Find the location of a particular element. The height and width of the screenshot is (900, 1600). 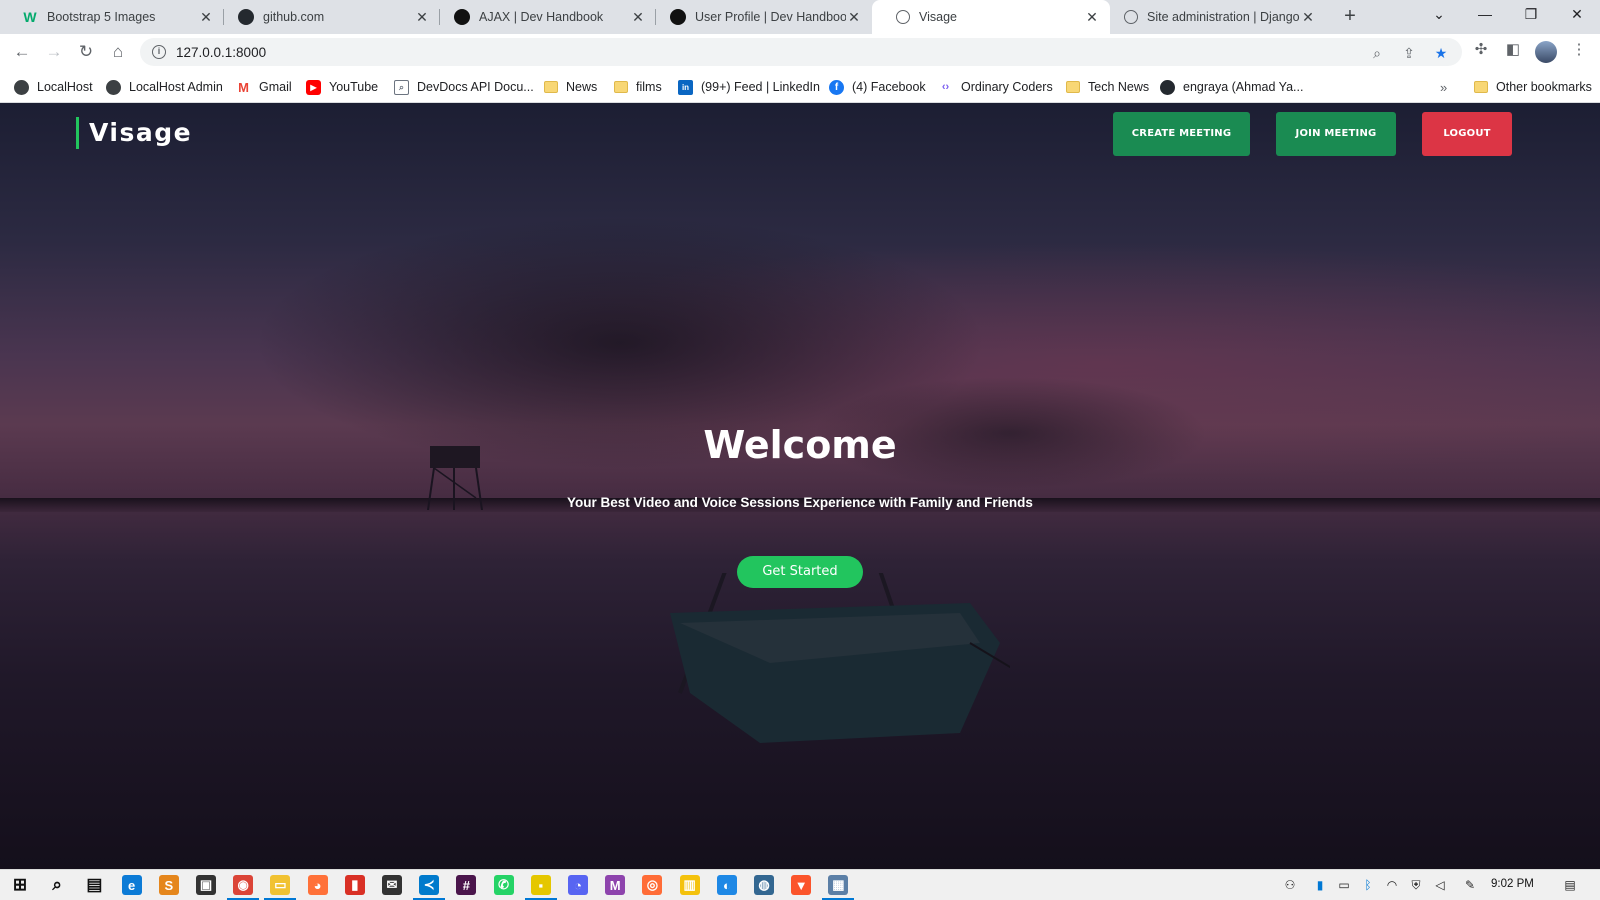

gmail-icon: M is located at coordinates (243, 87).